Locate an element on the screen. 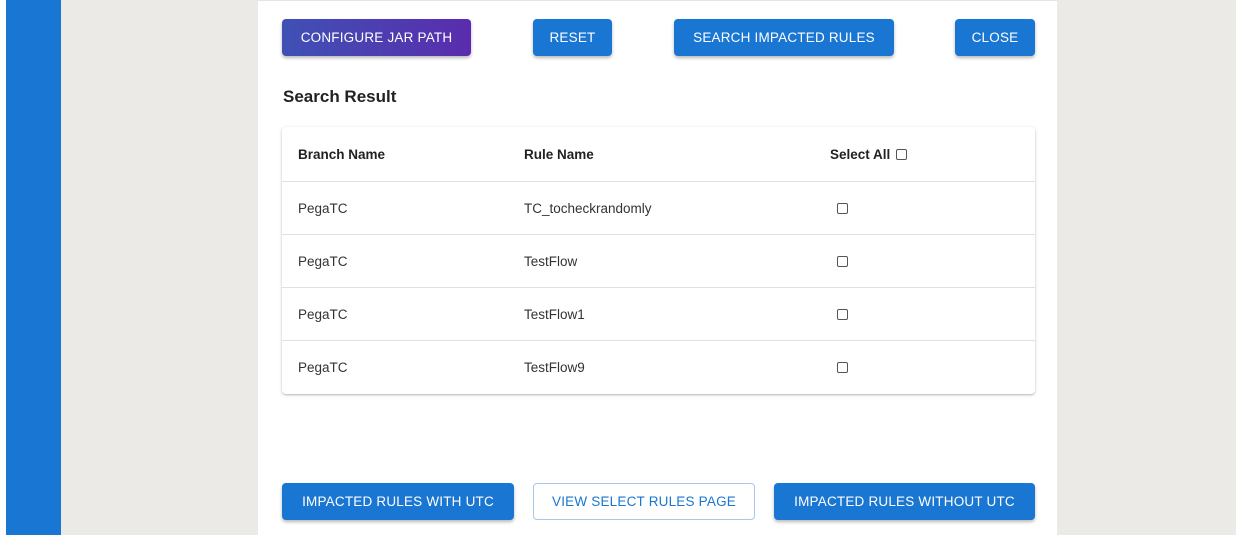 The image size is (1236, 535). select-all-checkbox is located at coordinates (902, 154).